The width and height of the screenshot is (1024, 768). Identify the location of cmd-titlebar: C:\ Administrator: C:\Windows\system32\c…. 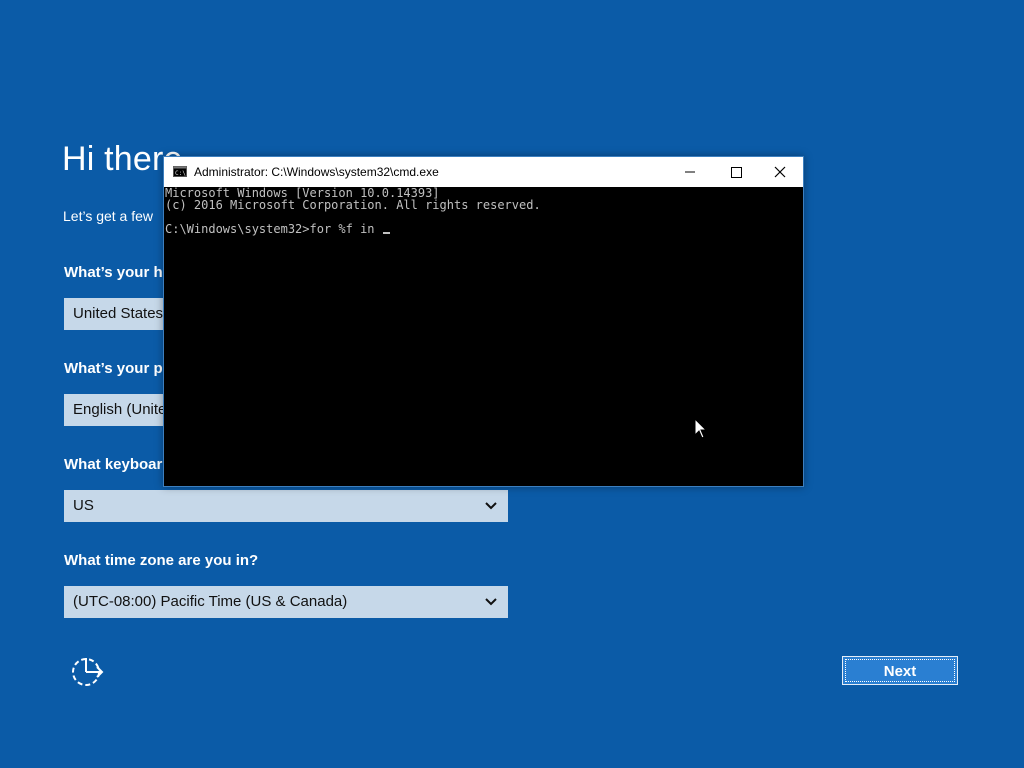
(483, 172).